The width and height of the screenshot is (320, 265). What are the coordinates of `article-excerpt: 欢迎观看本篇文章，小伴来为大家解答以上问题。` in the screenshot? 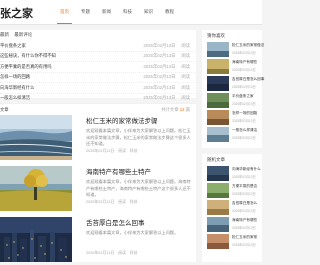 It's located at (132, 232).